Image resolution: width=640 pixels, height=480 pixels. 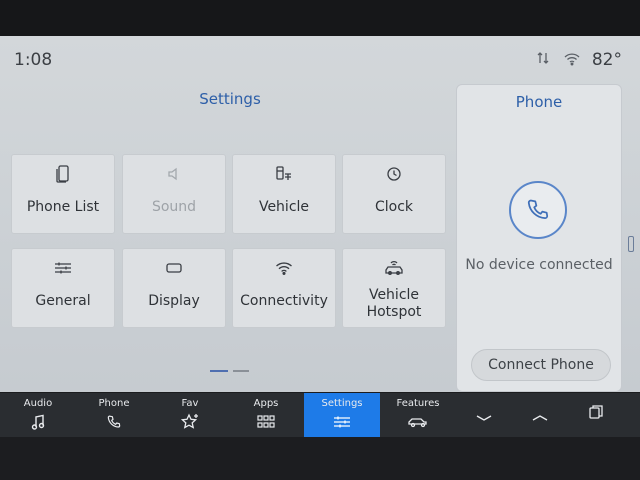 I want to click on nav-fav: Fav, so click(x=190, y=415).